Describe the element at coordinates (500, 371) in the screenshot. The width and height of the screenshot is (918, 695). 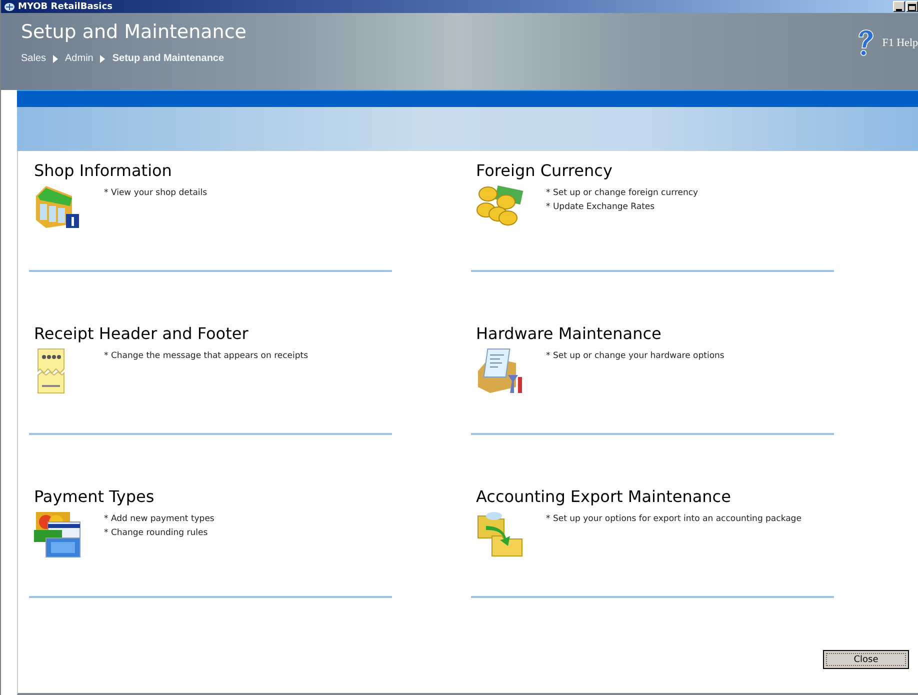
I see `printer-with-tools-icon` at that location.